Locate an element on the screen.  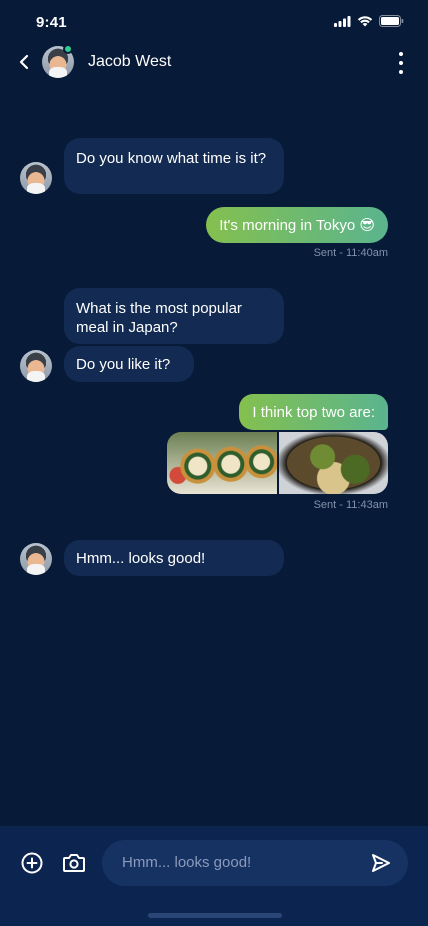
status-icons is located at coordinates (369, 21).